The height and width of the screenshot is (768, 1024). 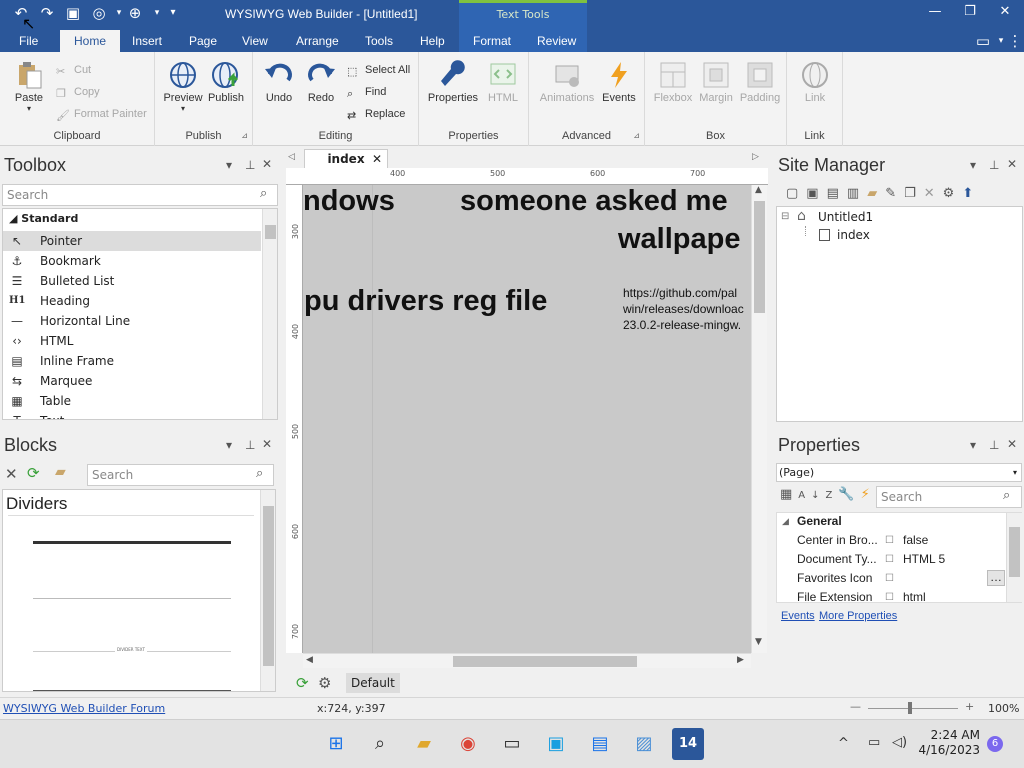 I want to click on open-folder-icon: ▰, so click(x=876, y=193).